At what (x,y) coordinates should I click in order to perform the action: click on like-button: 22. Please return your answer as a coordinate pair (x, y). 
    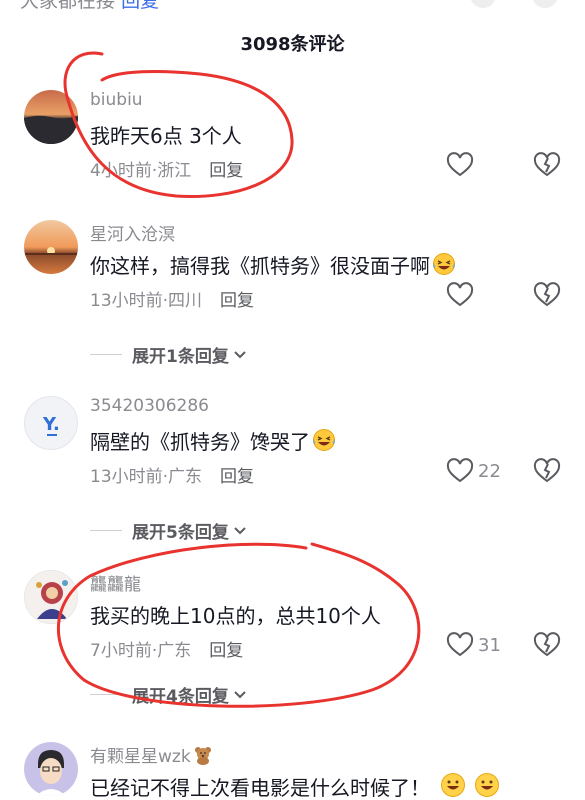
    Looking at the image, I should click on (473, 471).